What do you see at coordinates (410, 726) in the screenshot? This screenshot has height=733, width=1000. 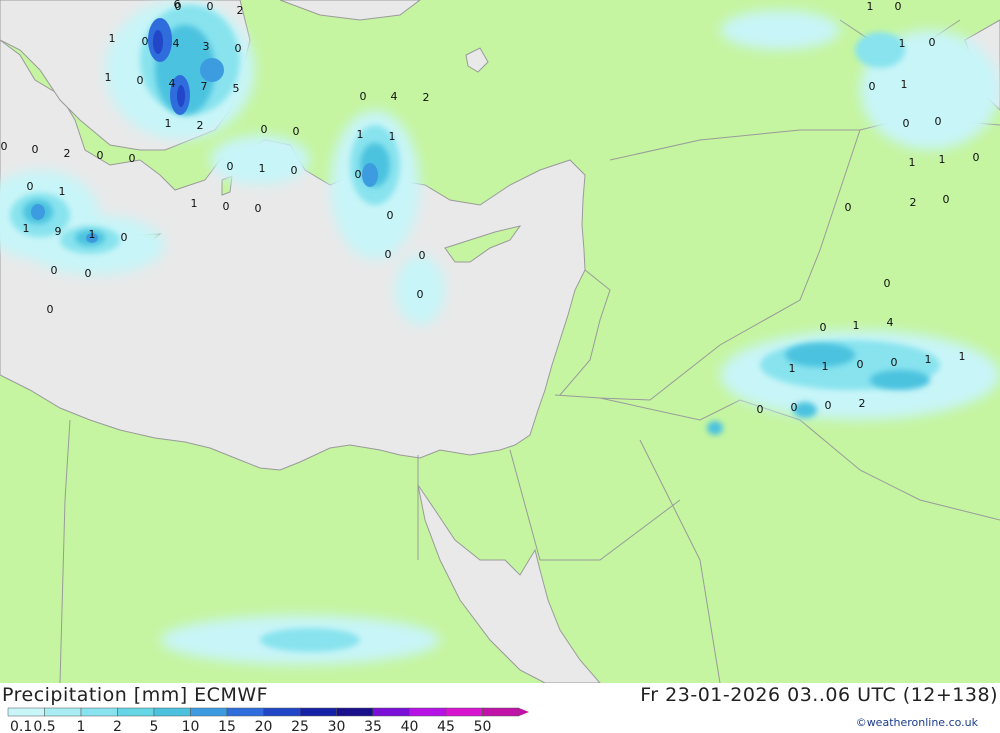 I see `legend-level-label: 40` at bounding box center [410, 726].